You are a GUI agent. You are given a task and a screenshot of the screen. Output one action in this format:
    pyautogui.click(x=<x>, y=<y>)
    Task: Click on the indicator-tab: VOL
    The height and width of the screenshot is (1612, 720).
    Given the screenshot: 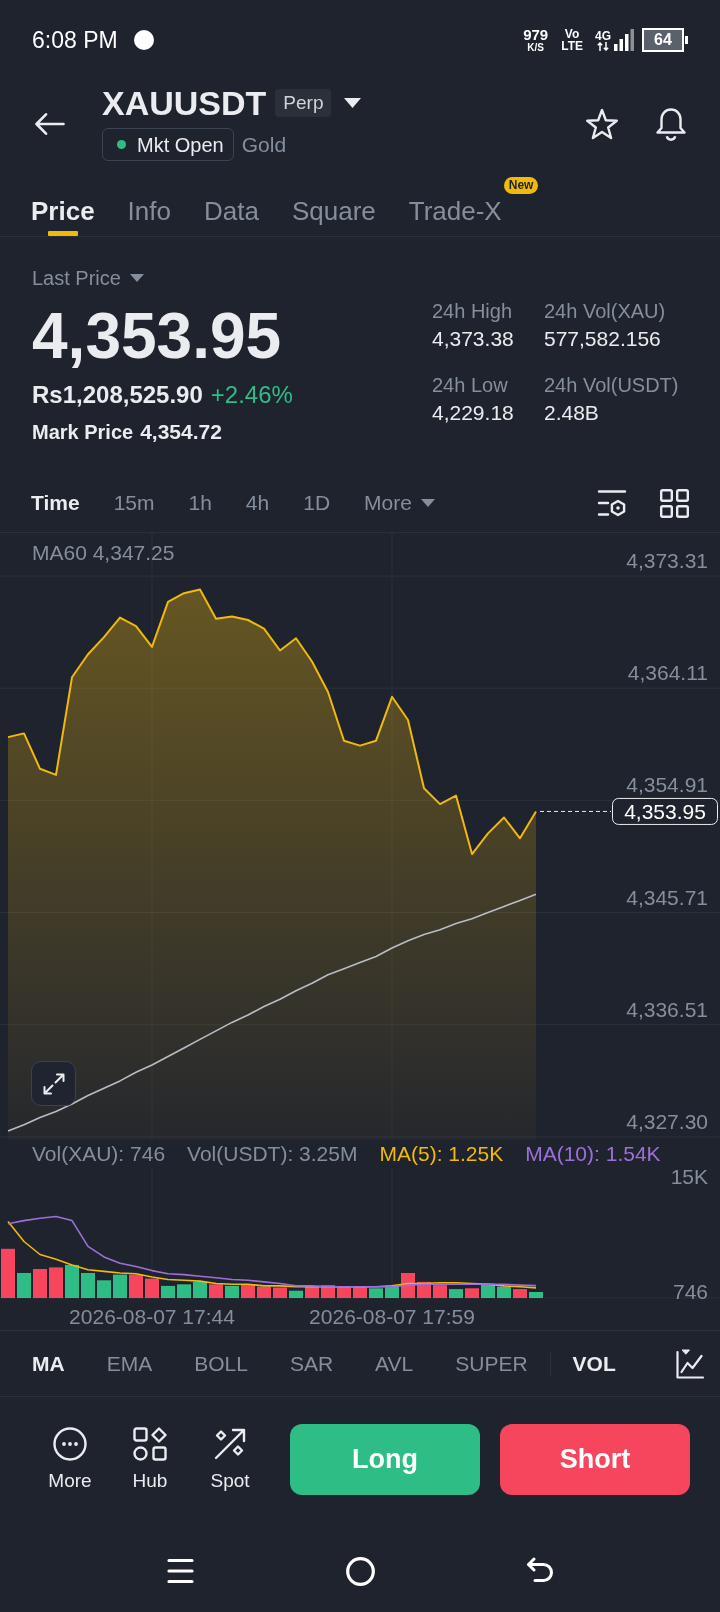 What is the action you would take?
    pyautogui.click(x=594, y=1363)
    